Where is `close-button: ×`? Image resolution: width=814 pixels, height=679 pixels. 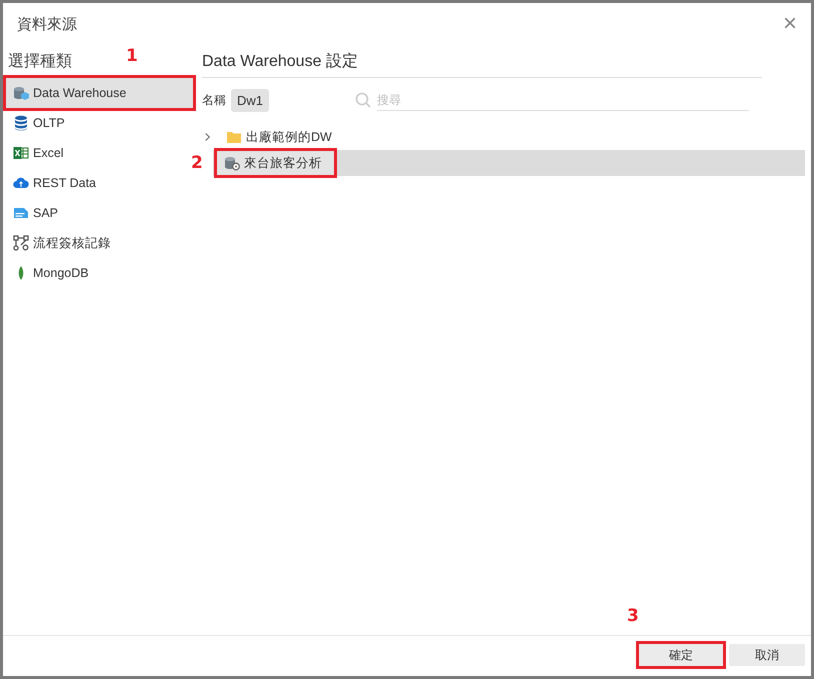 close-button: × is located at coordinates (789, 24).